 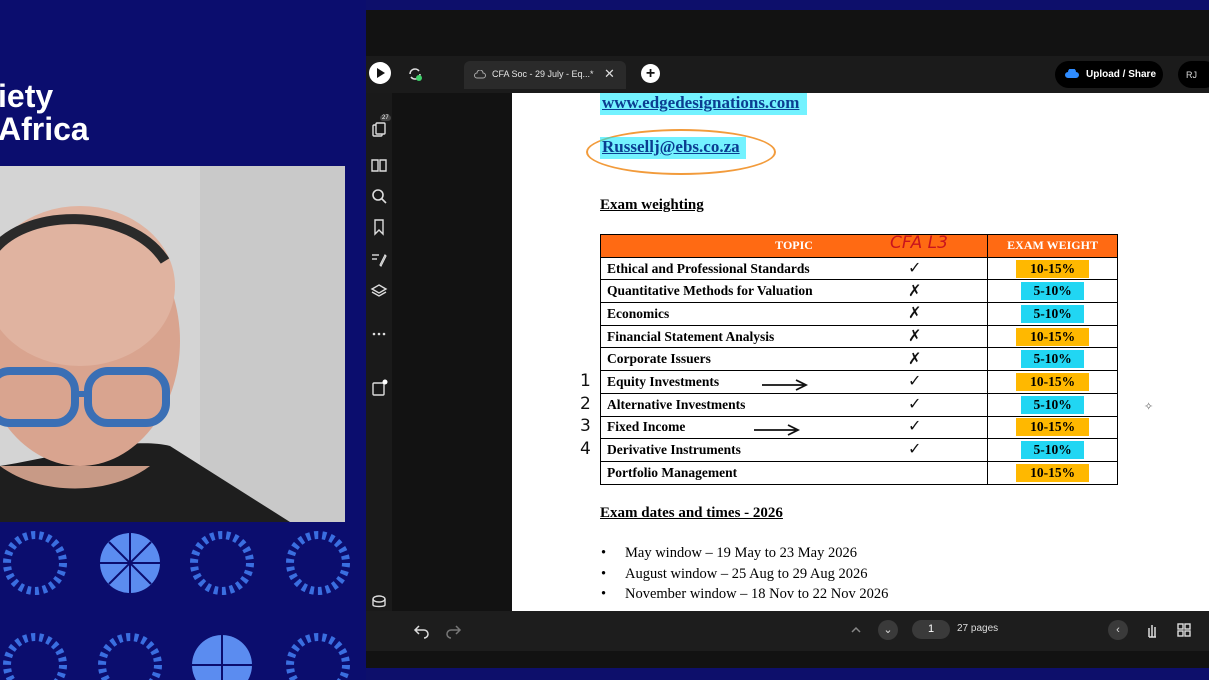 What do you see at coordinates (452, 352) in the screenshot?
I see `document-gutter` at bounding box center [452, 352].